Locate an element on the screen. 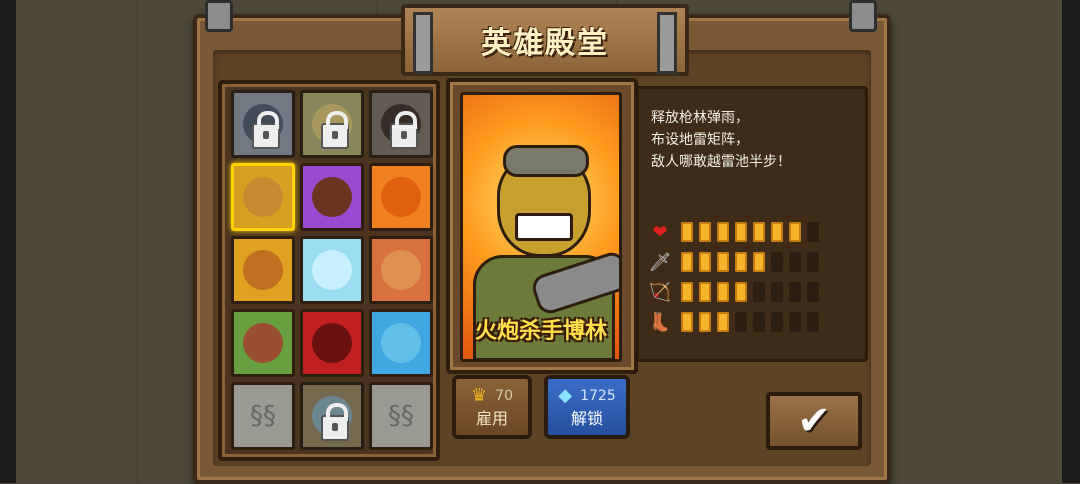 The image size is (1080, 484). title-banner: 英雄殿堂 is located at coordinates (545, 40).